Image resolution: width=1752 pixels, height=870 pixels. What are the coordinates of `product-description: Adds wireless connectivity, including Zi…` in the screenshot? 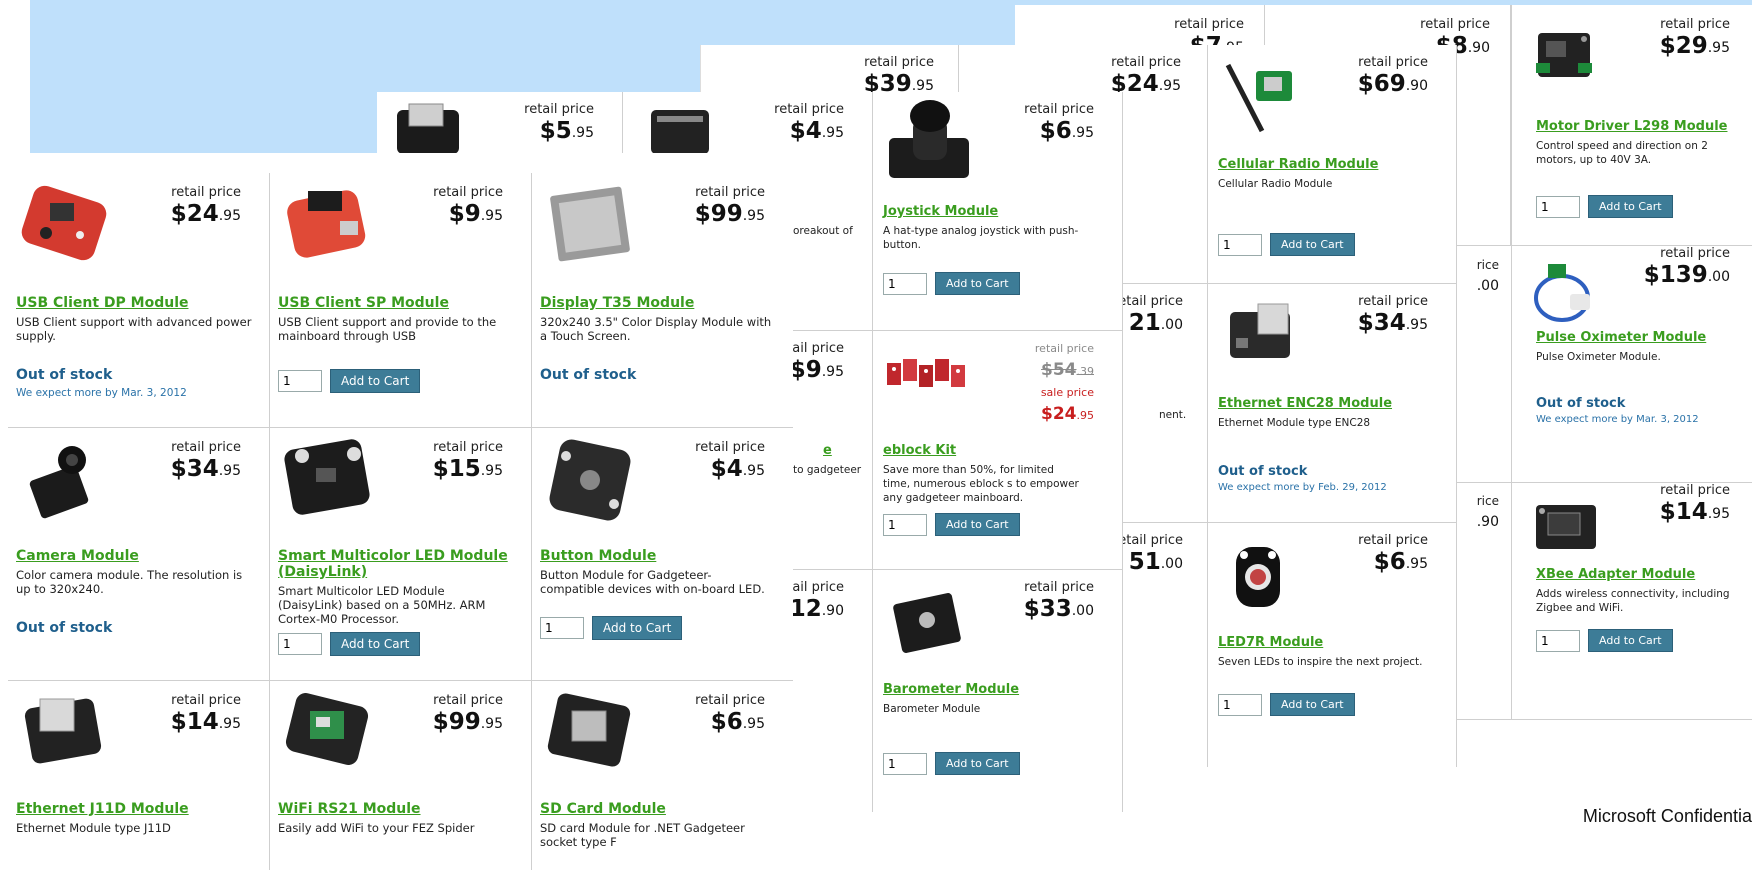 It's located at (1633, 601).